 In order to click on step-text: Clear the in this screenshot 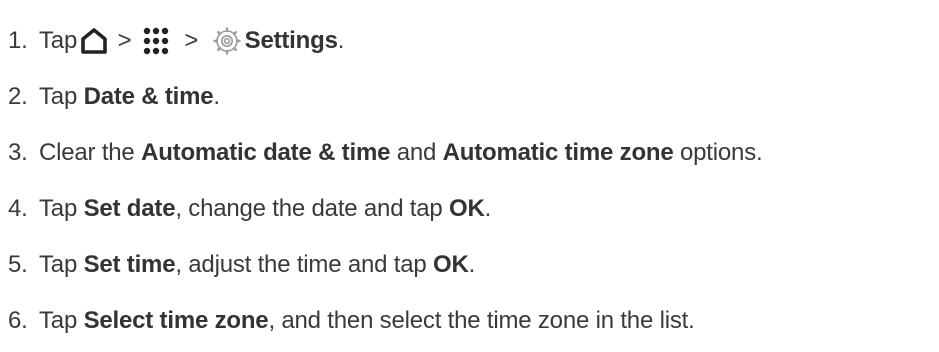, I will do `click(90, 152)`.